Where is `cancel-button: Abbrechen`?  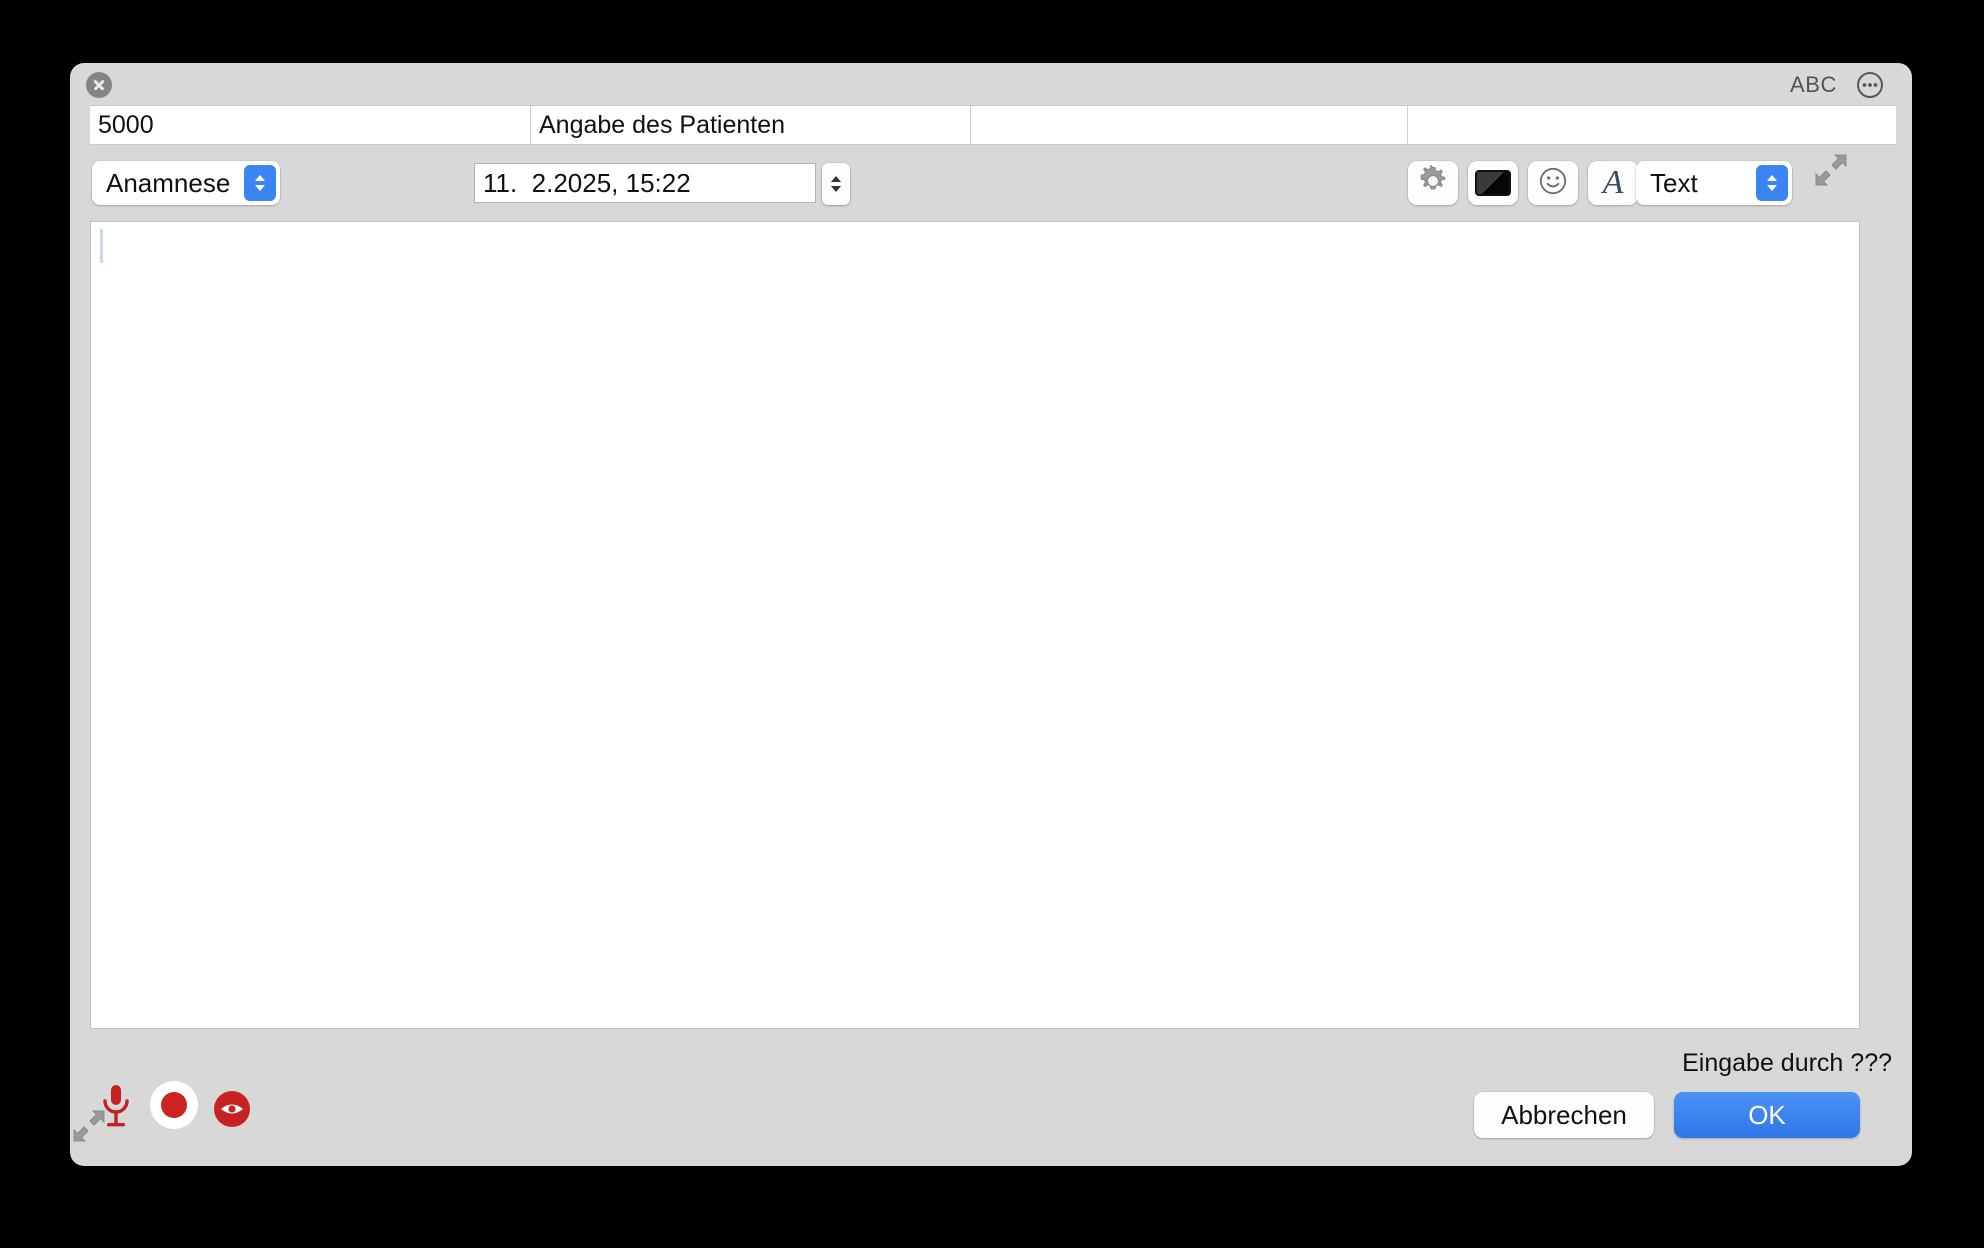 cancel-button: Abbrechen is located at coordinates (1564, 1115).